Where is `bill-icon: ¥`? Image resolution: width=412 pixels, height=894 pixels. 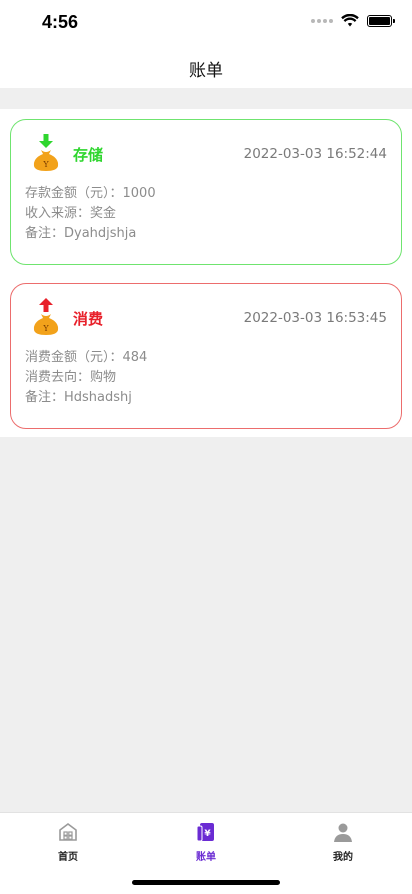
bill-icon: ¥ is located at coordinates (205, 832).